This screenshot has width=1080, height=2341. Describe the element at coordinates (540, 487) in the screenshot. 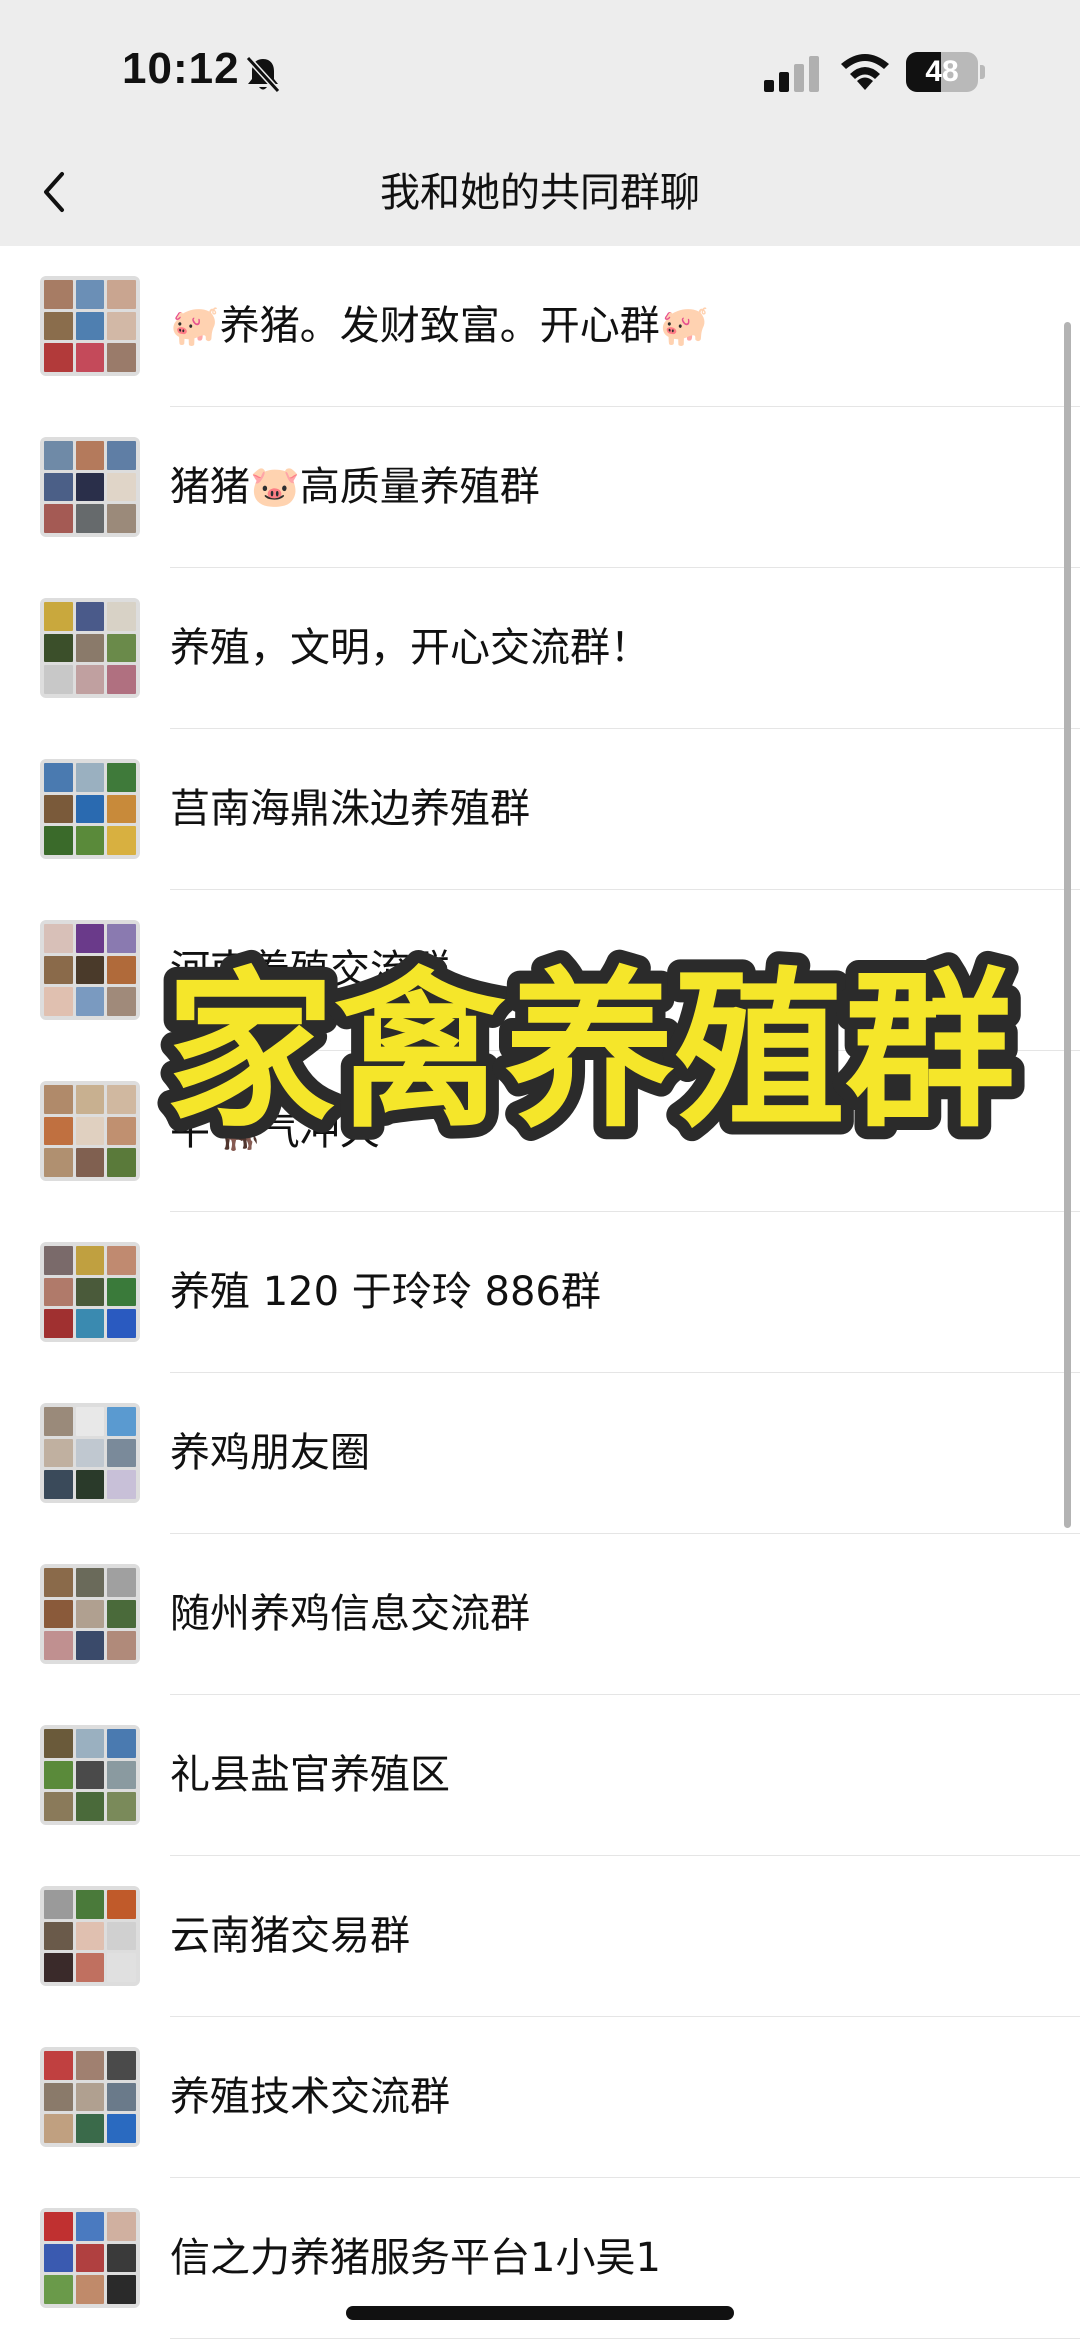

I see `group-list-item: 猪猪🐷高质量养殖群` at that location.